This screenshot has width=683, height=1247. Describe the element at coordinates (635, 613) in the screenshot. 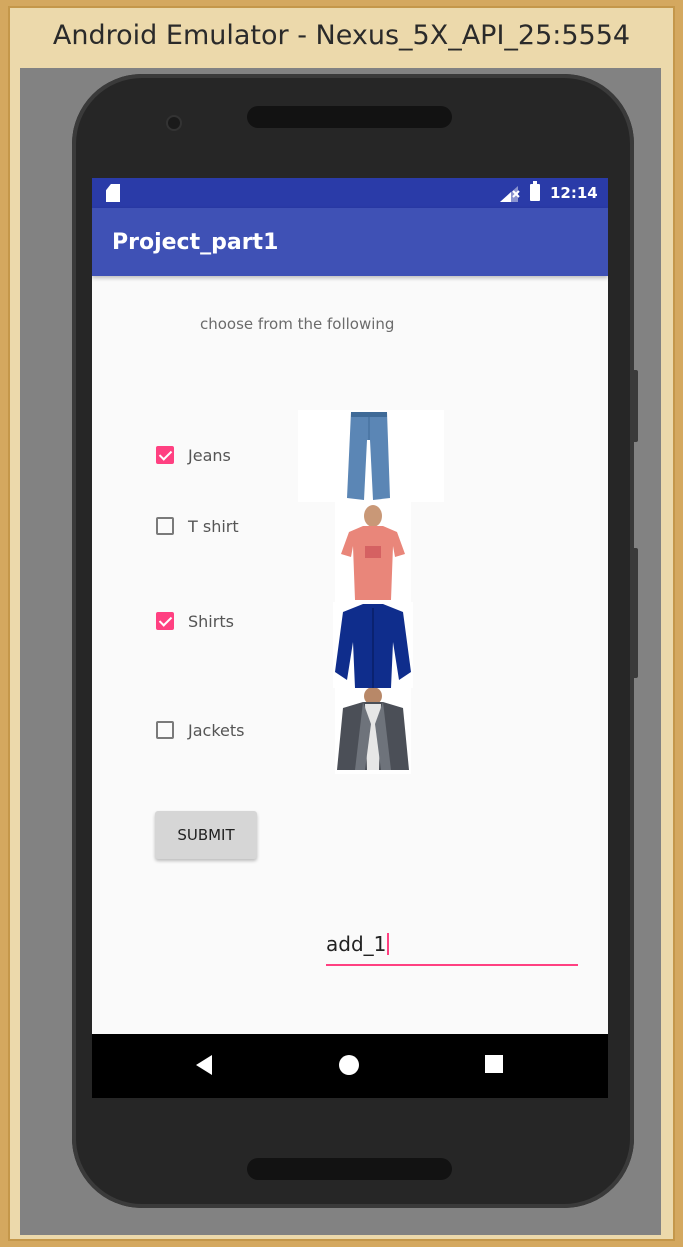

I see `power-button` at that location.